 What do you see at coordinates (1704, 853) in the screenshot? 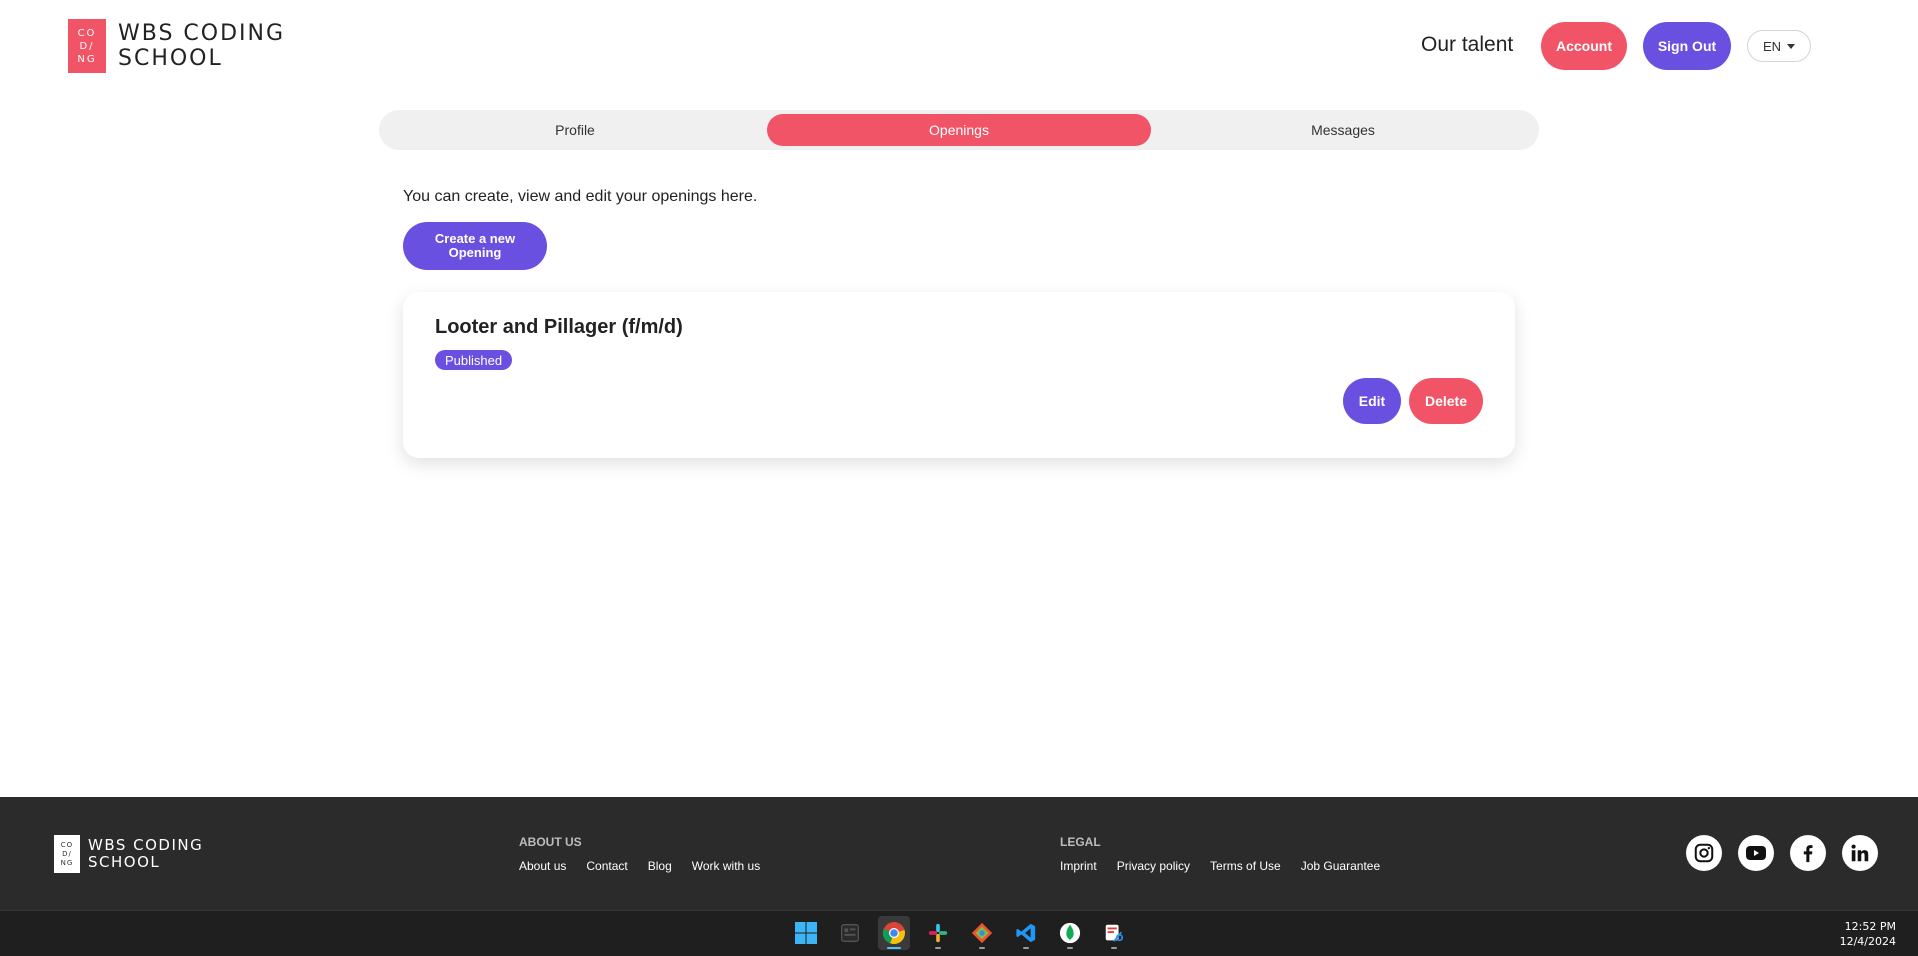
I see `instagram-icon` at bounding box center [1704, 853].